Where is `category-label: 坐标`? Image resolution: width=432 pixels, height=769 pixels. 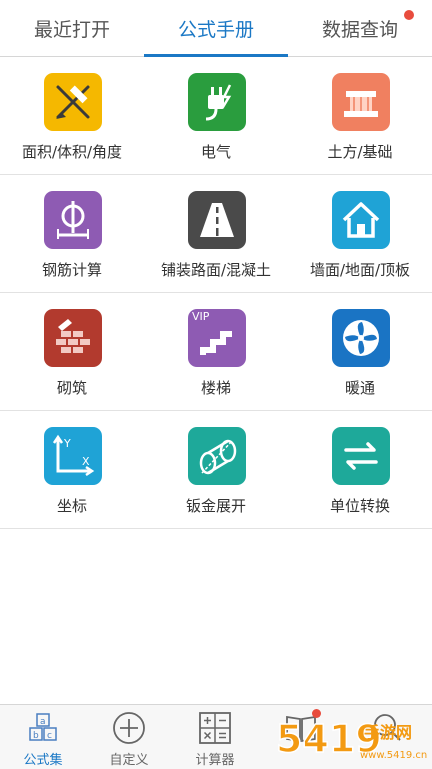
category-label: 坐标 is located at coordinates (71, 506).